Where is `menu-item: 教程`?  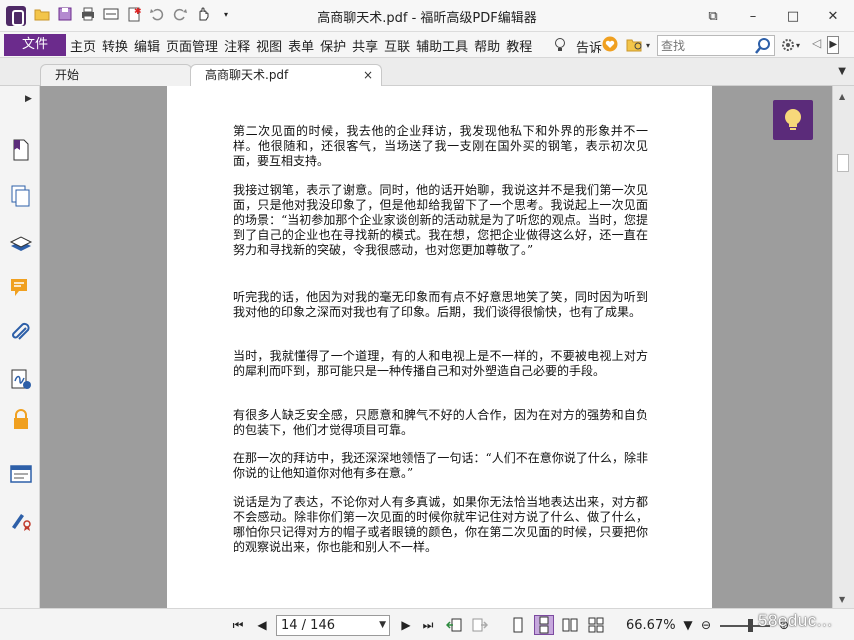
menu-item: 教程 is located at coordinates (519, 45).